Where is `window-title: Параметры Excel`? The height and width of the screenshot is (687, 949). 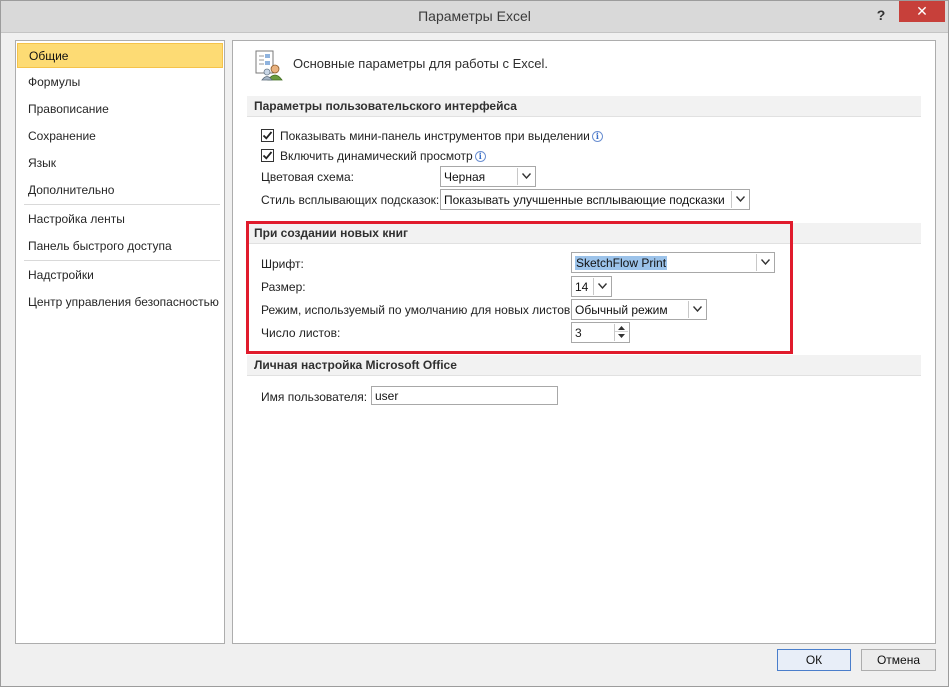 window-title: Параметры Excel is located at coordinates (474, 16).